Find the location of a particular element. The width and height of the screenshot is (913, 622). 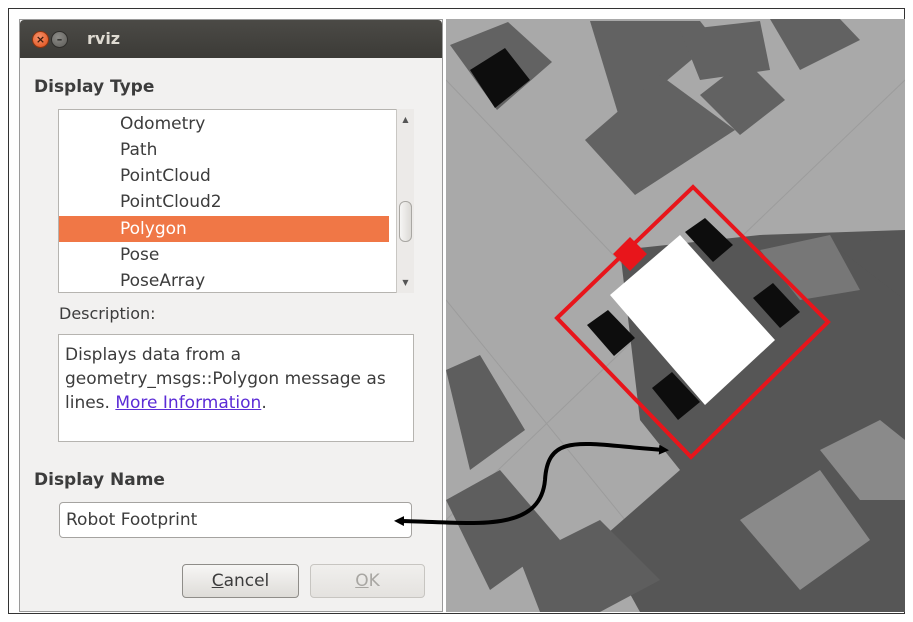

list-item-pointcloud2: PointCloud2 is located at coordinates (224, 202).